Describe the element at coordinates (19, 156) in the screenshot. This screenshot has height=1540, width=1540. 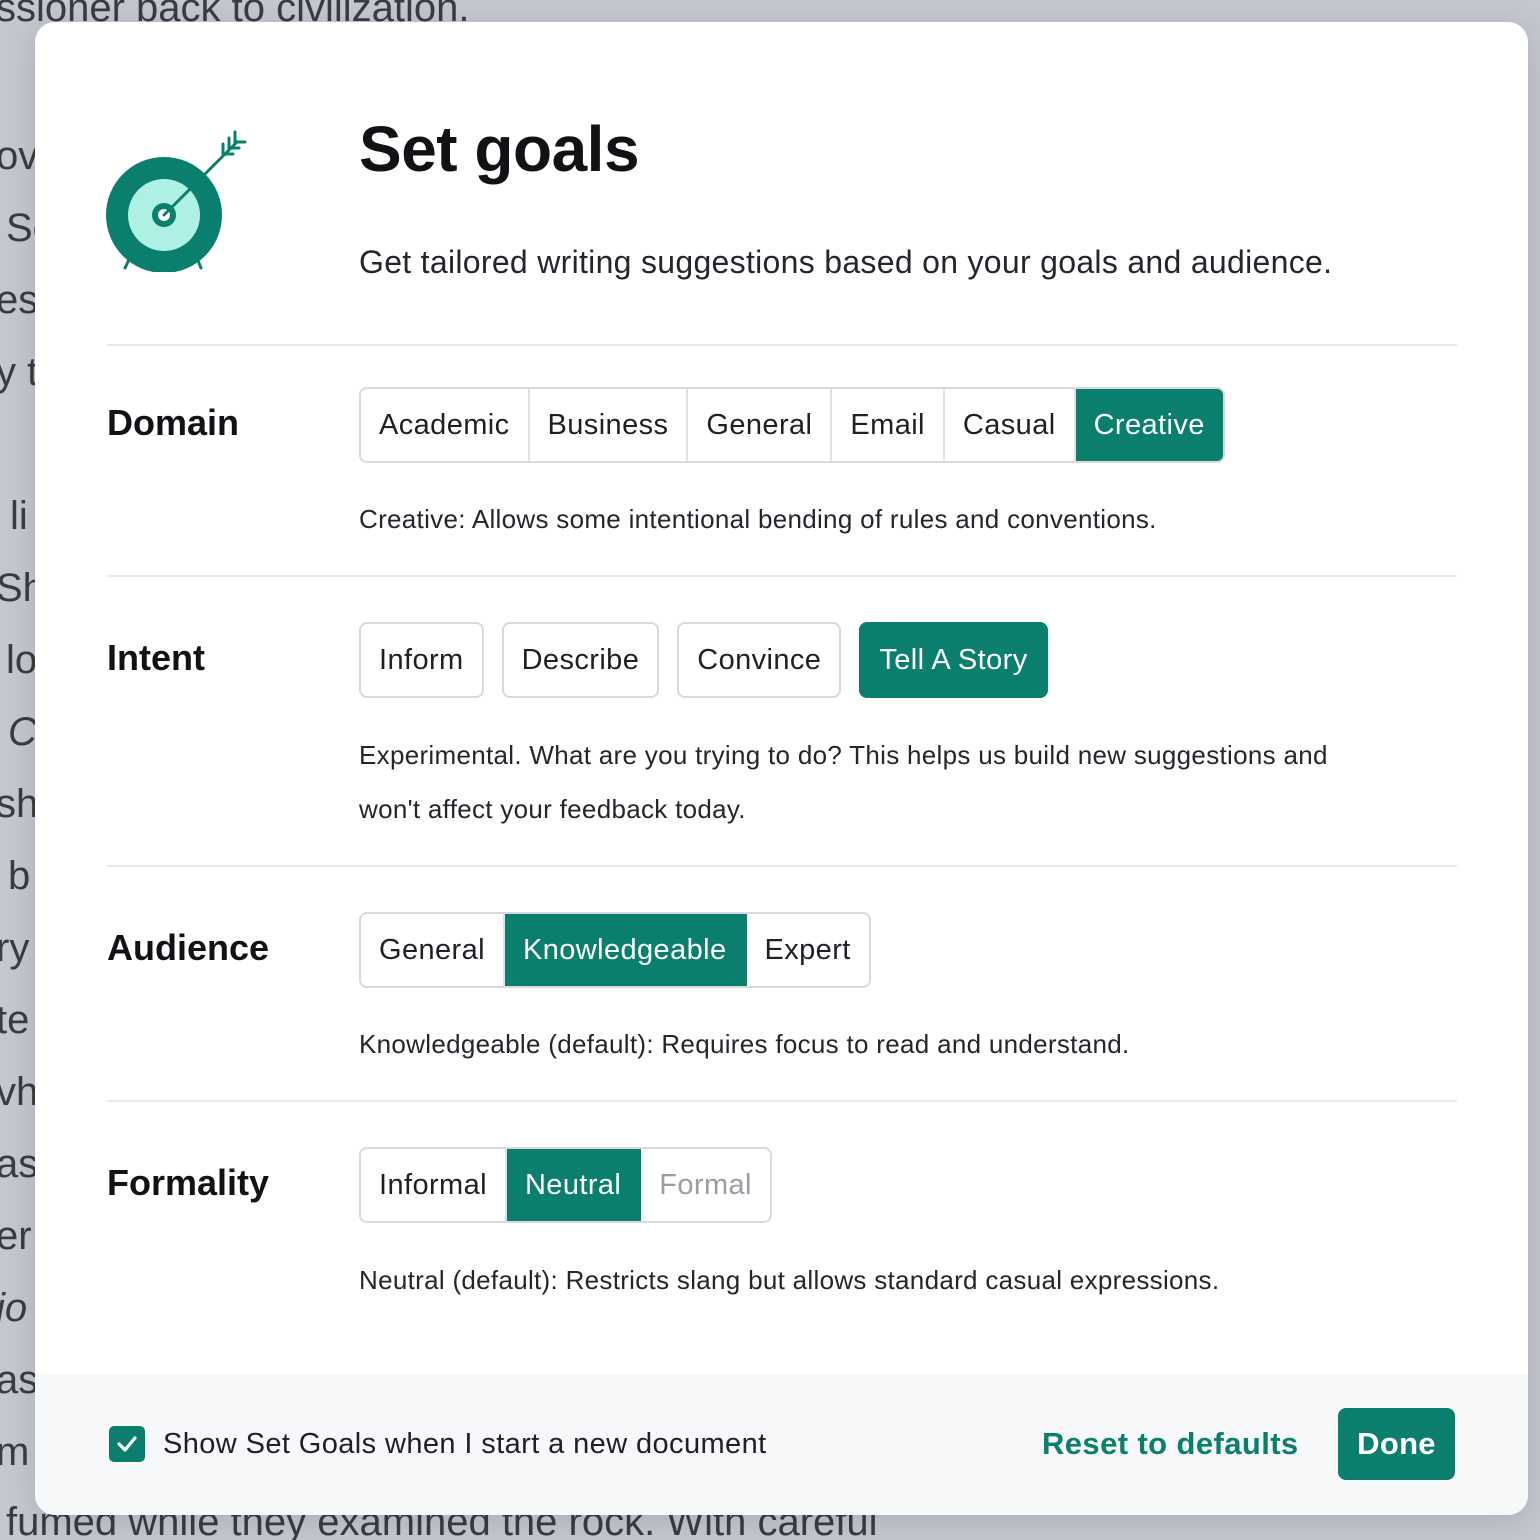
I see `background-text-fragment: ov` at that location.